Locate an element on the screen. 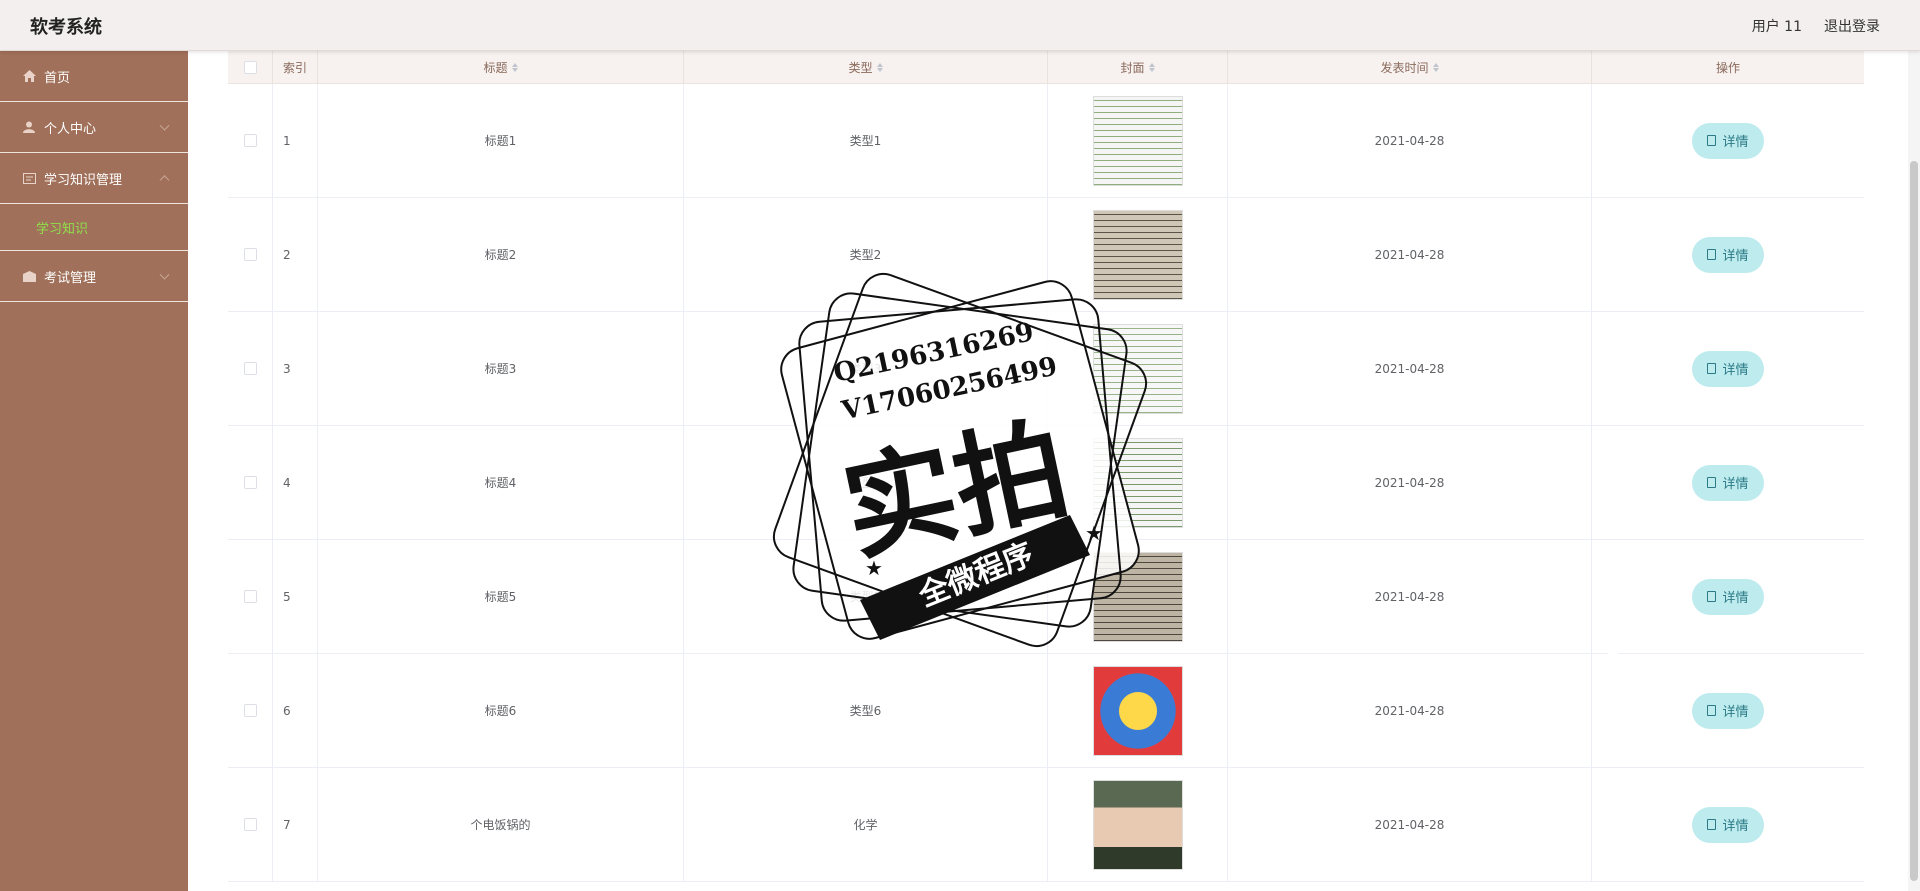 The image size is (1920, 891). sidebar-item-personal-center: 个人中心 is located at coordinates (94, 127).